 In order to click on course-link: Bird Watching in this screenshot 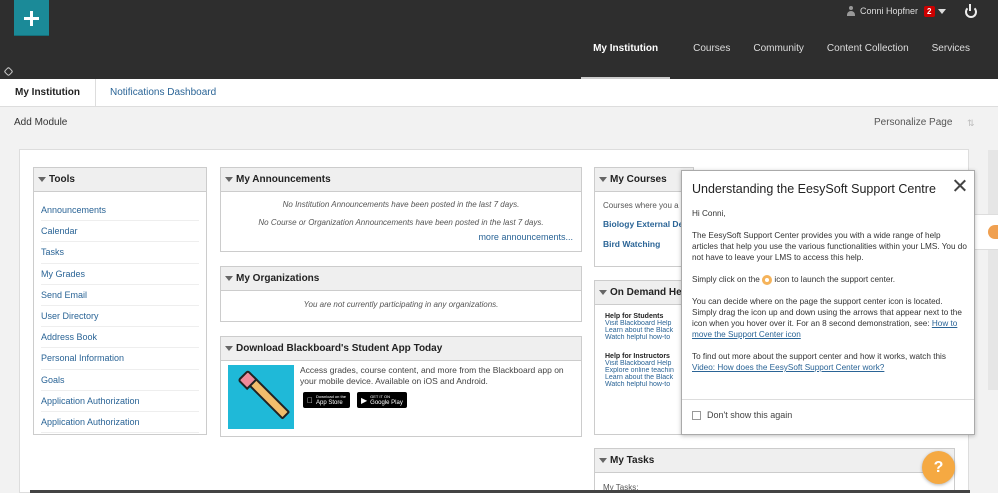, I will do `click(644, 239)`.